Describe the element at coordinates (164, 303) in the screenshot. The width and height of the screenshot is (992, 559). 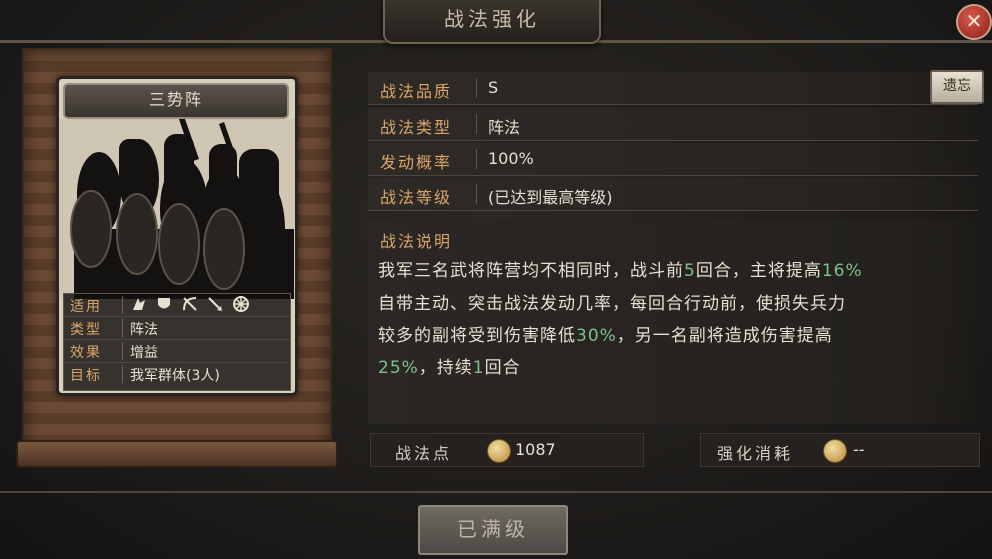
I see `shield-icon` at that location.